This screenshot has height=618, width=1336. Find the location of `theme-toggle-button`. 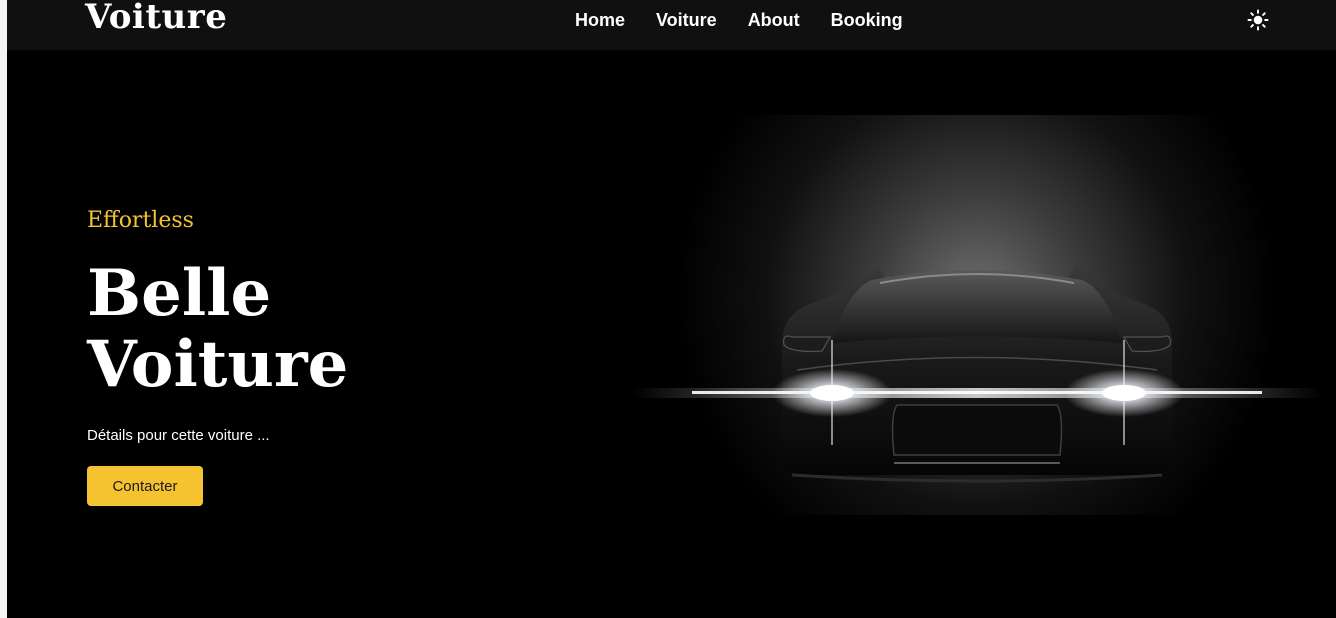

theme-toggle-button is located at coordinates (1258, 20).